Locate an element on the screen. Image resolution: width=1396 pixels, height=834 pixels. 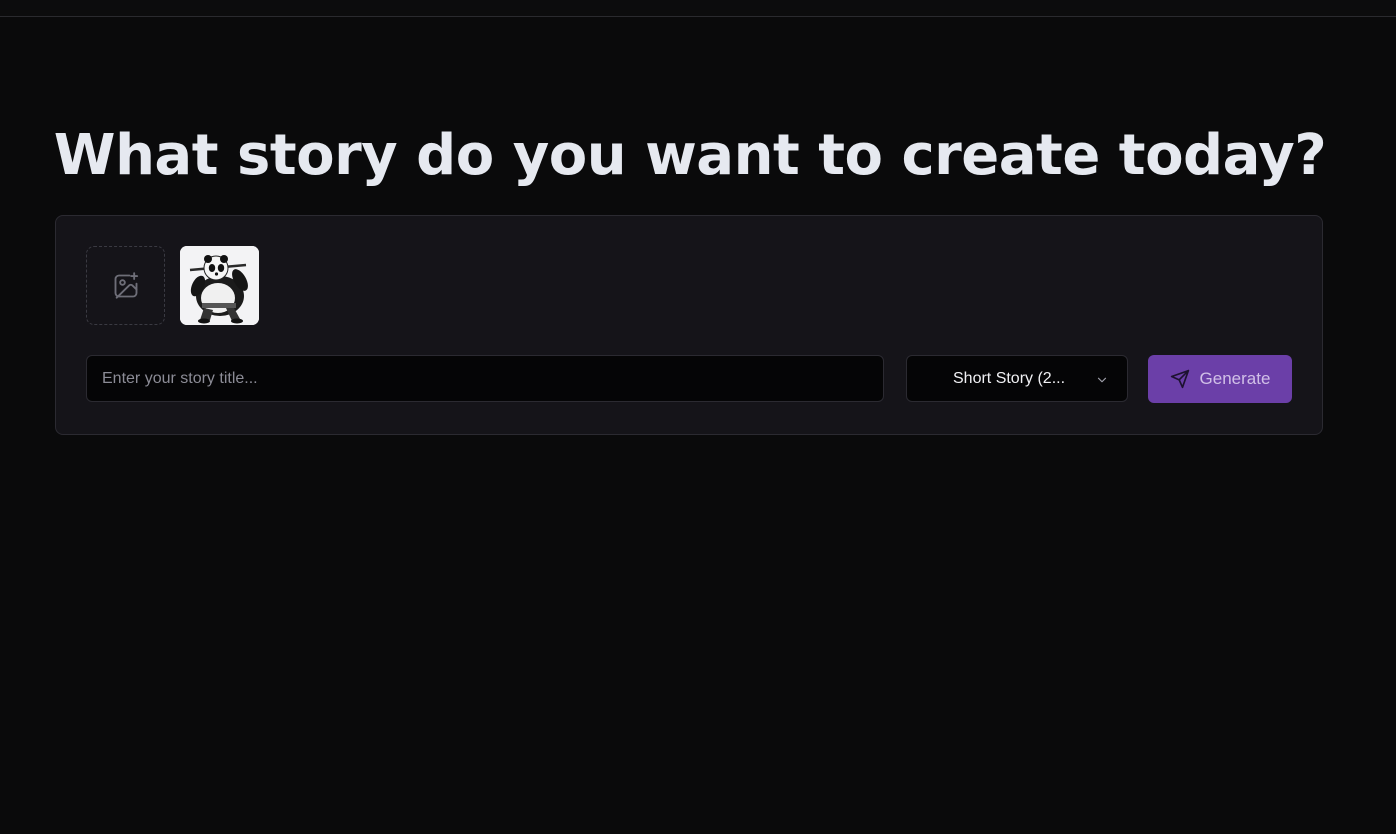
generate-button: Generate is located at coordinates (1220, 379).